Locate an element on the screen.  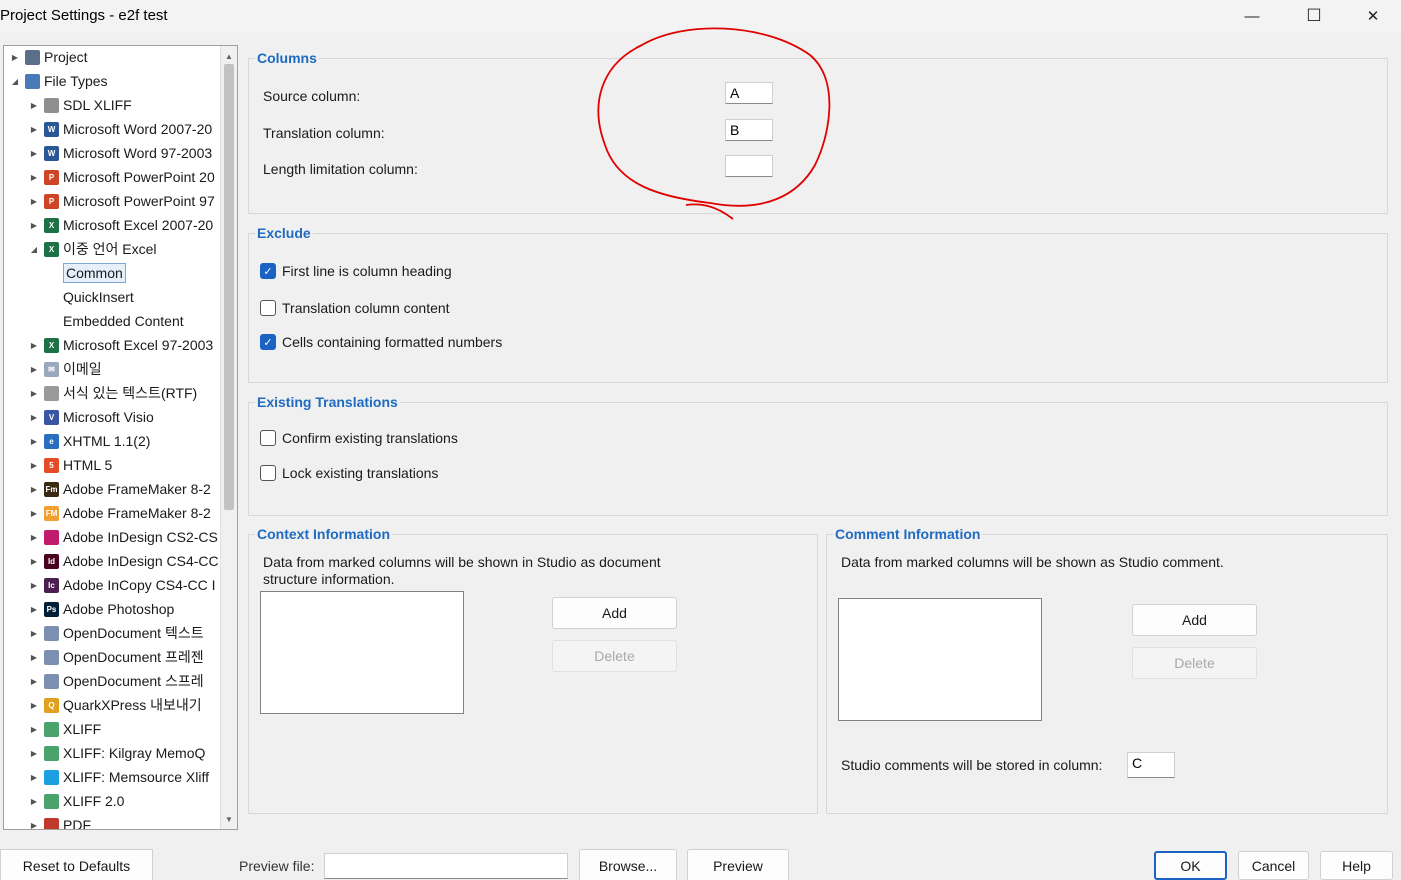
tree-item: ▶ SDL XLIFF is located at coordinates (80, 105).